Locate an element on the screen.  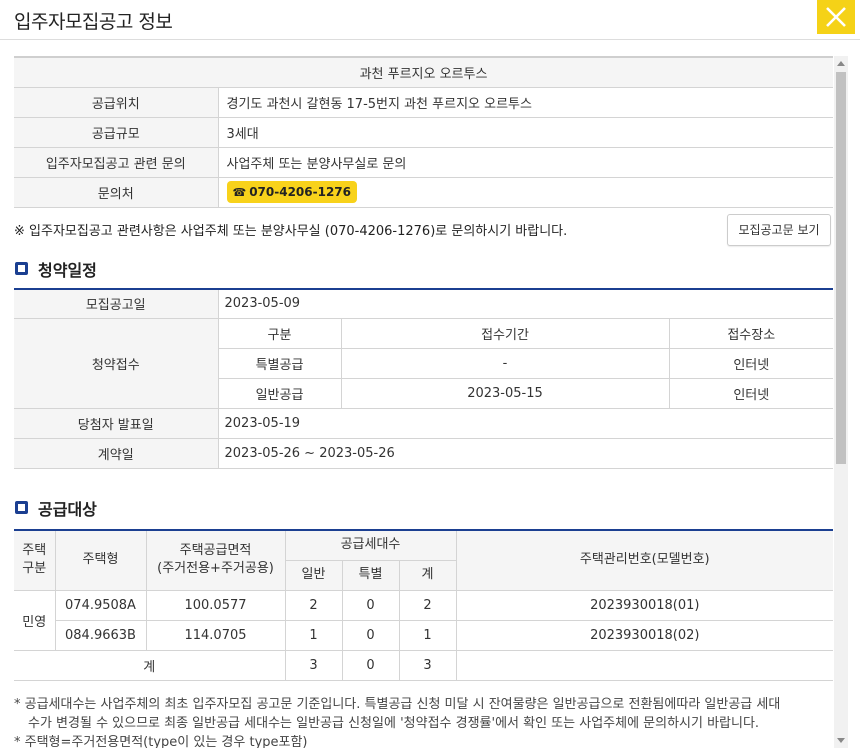
schedule-section-title: 청약일정 is located at coordinates (423, 269).